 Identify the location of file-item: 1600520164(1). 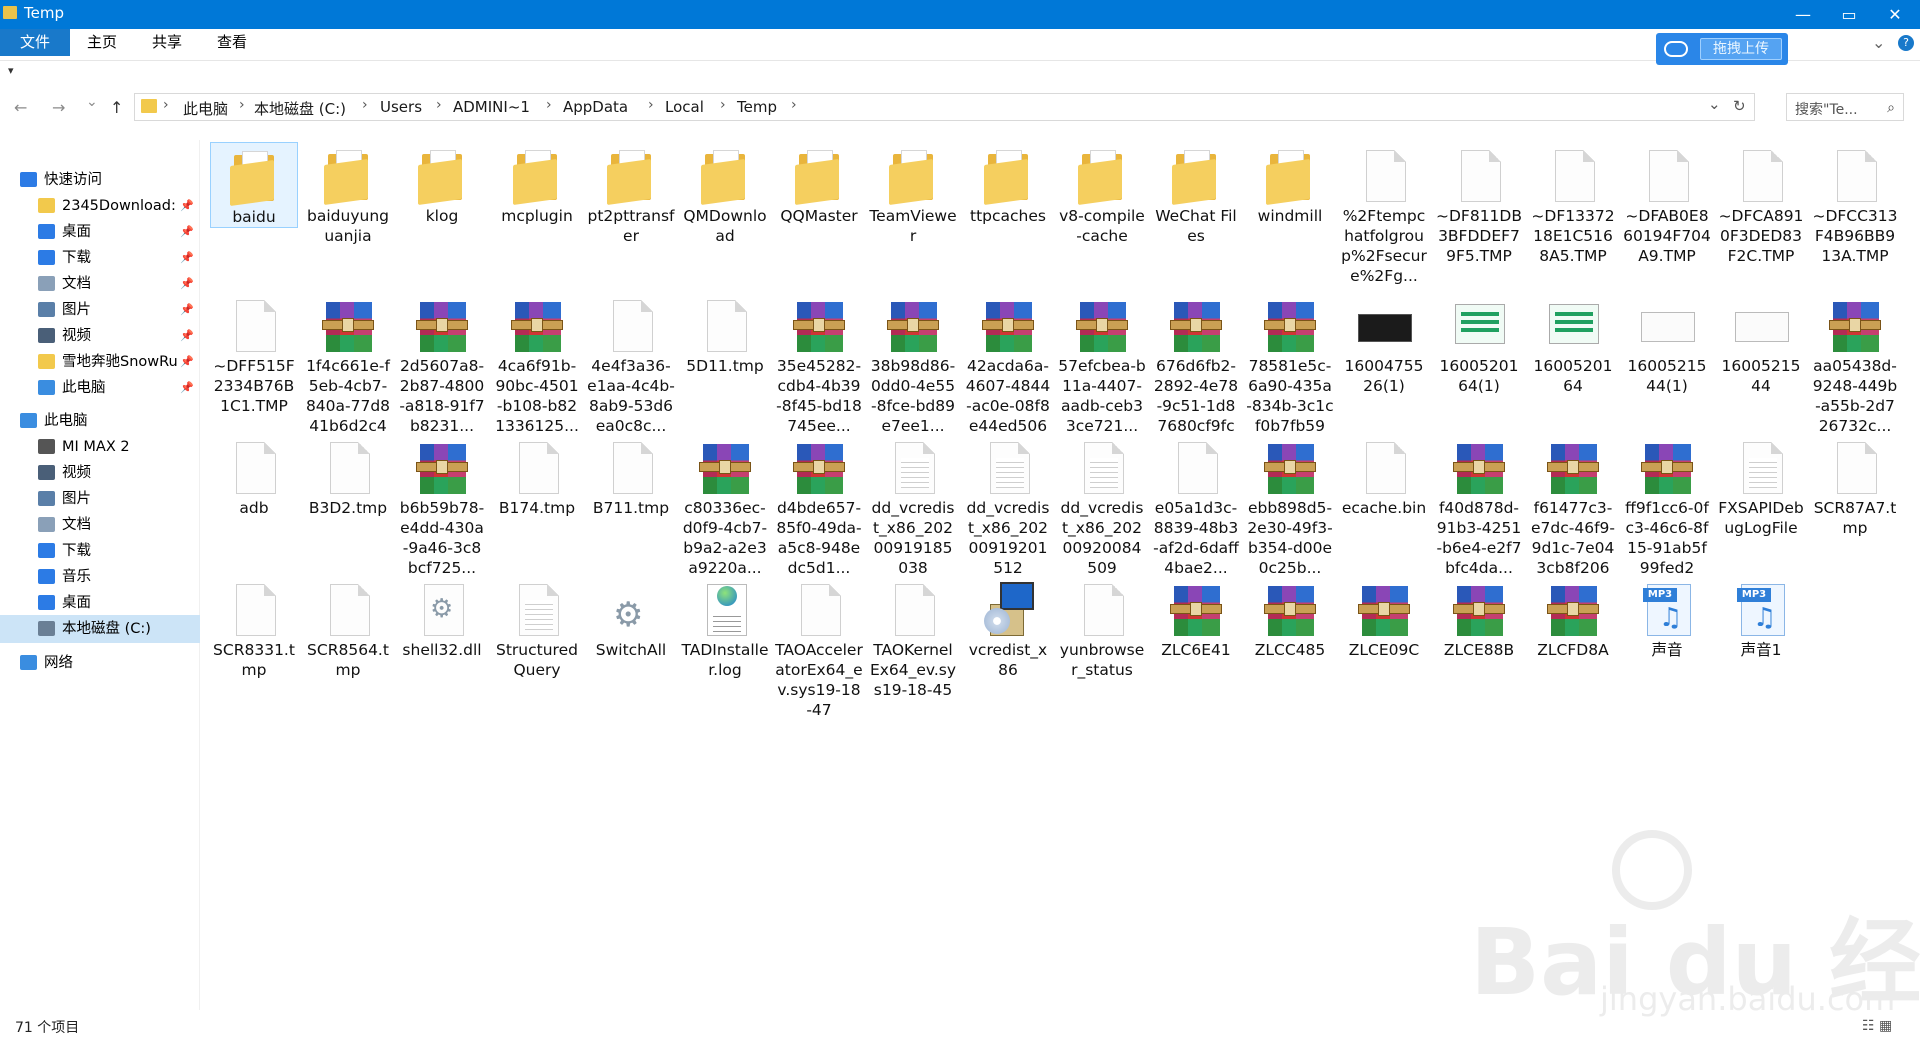
(1479, 344).